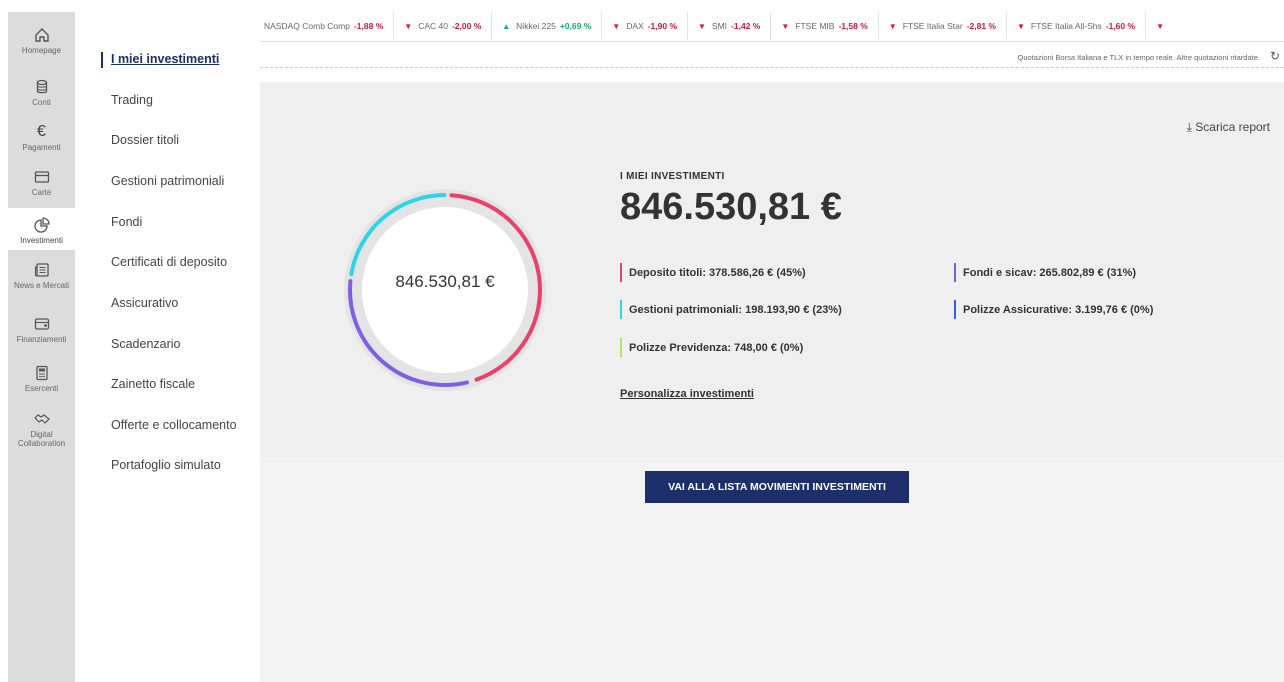 This screenshot has height=682, width=1284. I want to click on euro-icon: €, so click(41, 131).